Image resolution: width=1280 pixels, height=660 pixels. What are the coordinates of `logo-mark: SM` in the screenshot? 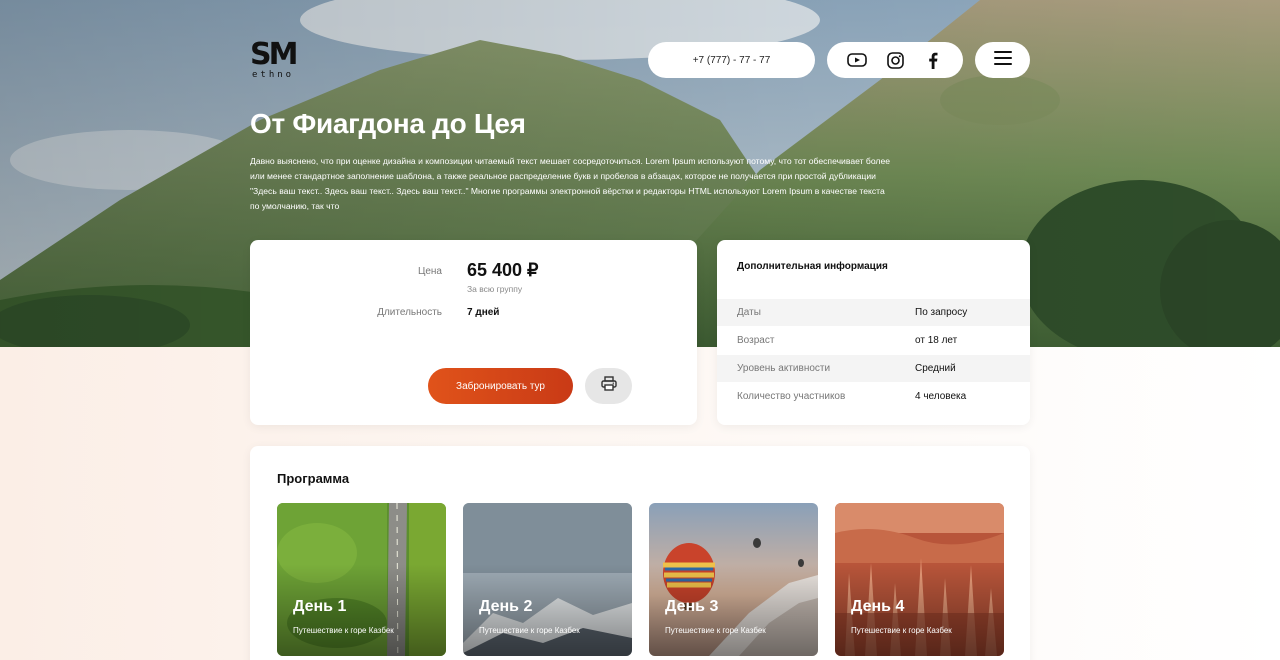 It's located at (274, 54).